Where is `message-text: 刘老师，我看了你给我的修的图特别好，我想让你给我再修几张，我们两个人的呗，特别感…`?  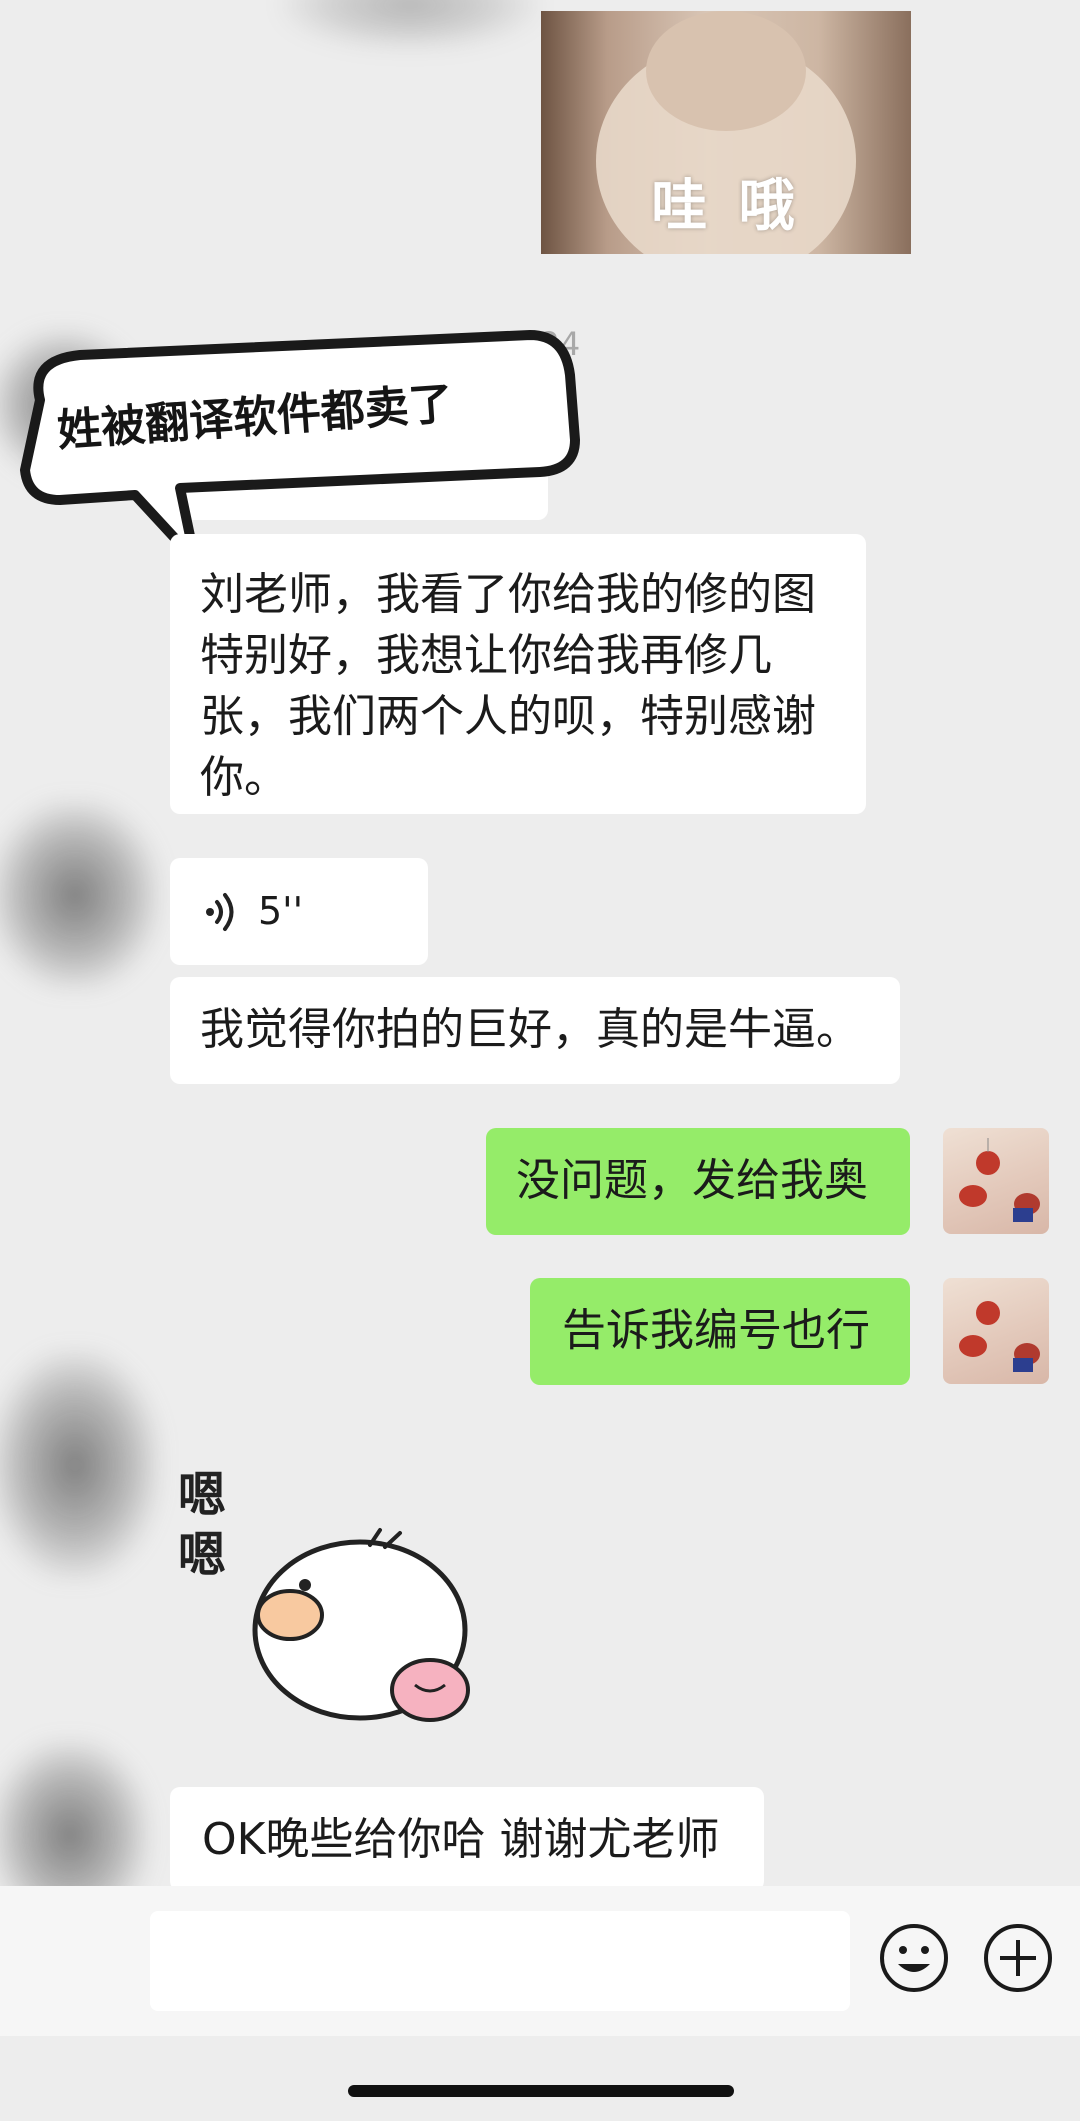
message-text: 刘老师，我看了你给我的修的图特别好，我想让你给我再修几张，我们两个人的呗，特别感… is located at coordinates (508, 686).